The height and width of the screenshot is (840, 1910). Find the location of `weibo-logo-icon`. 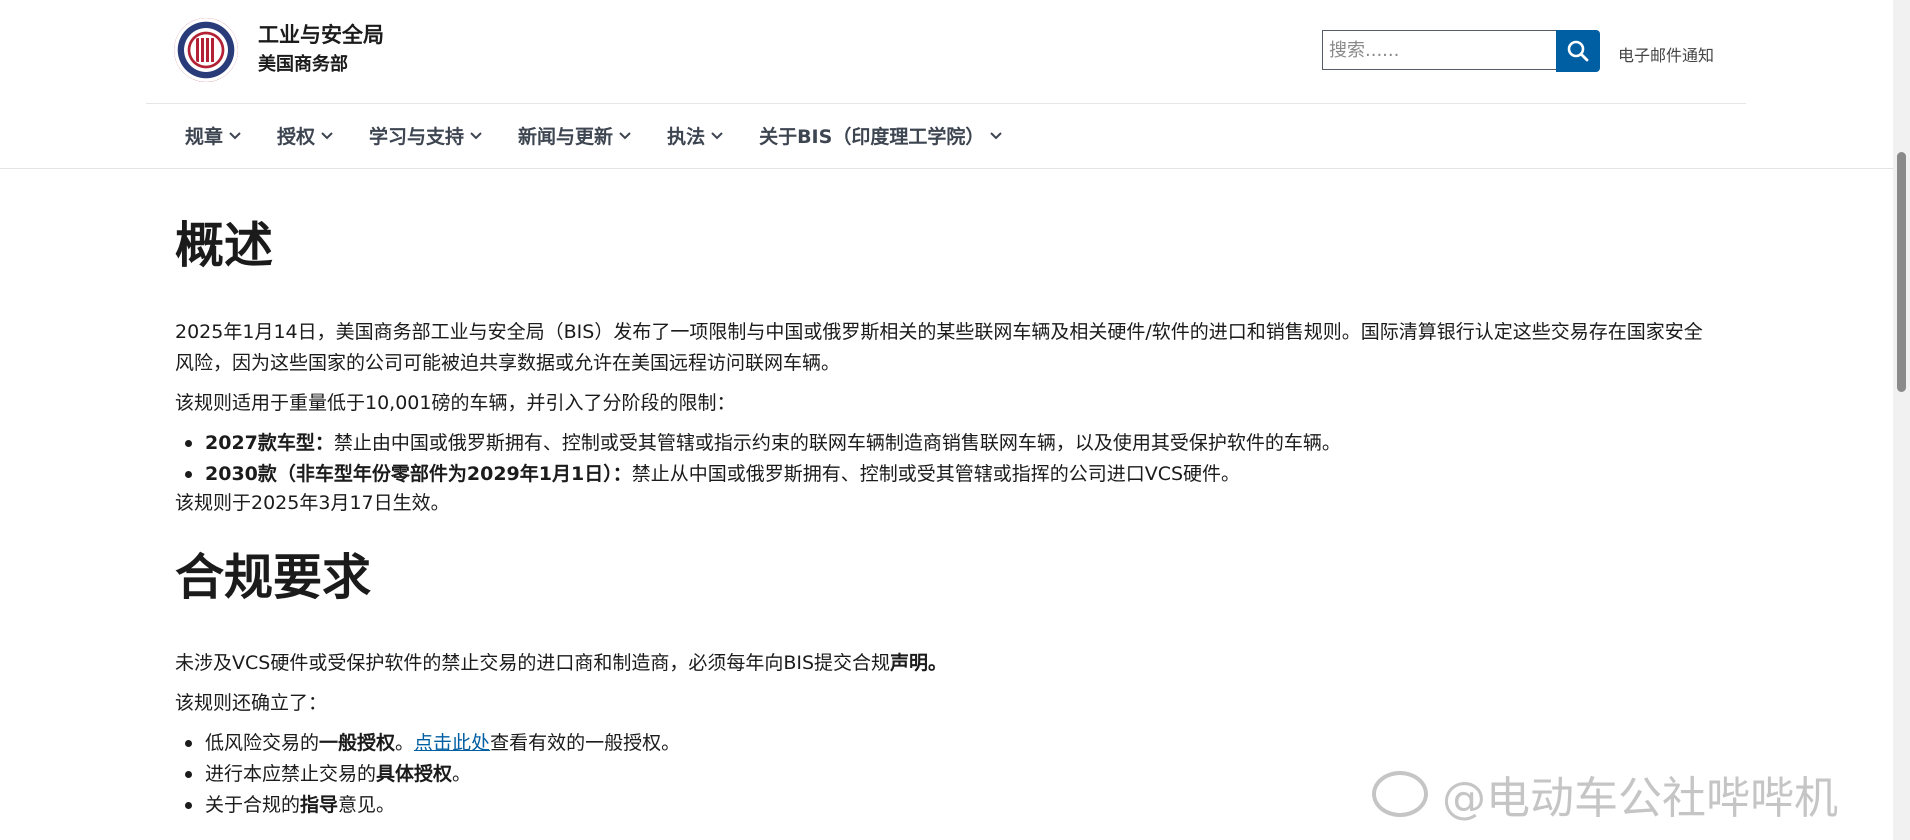

weibo-logo-icon is located at coordinates (1400, 794).